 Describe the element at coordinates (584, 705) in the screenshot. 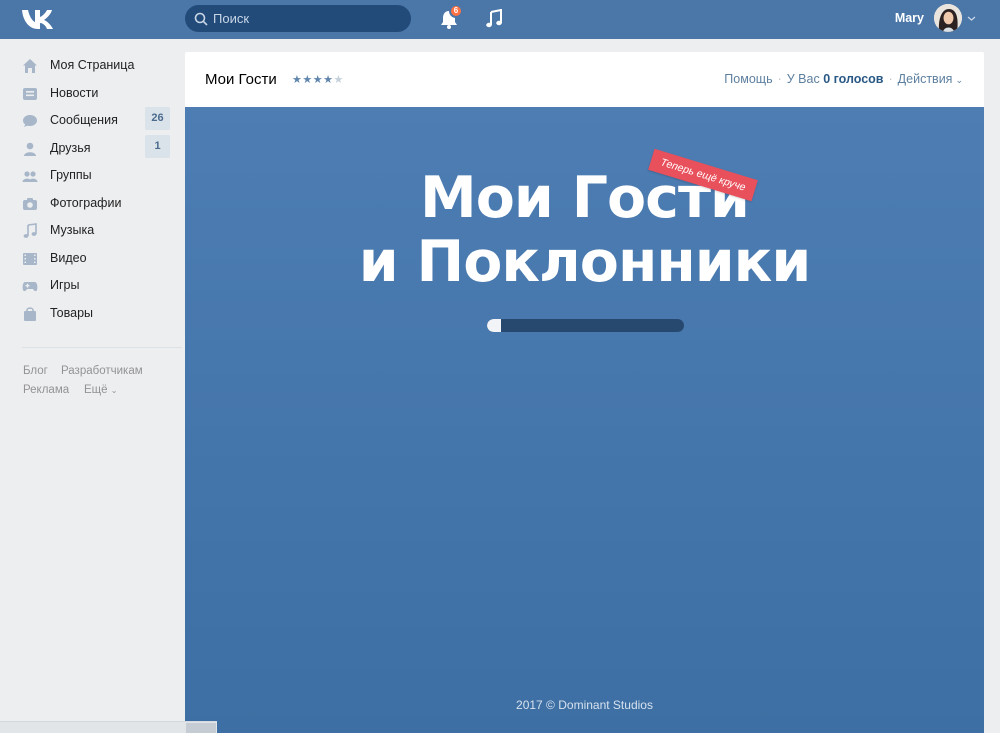

I see `copyright-text: 2017 © Dominant Studios` at that location.